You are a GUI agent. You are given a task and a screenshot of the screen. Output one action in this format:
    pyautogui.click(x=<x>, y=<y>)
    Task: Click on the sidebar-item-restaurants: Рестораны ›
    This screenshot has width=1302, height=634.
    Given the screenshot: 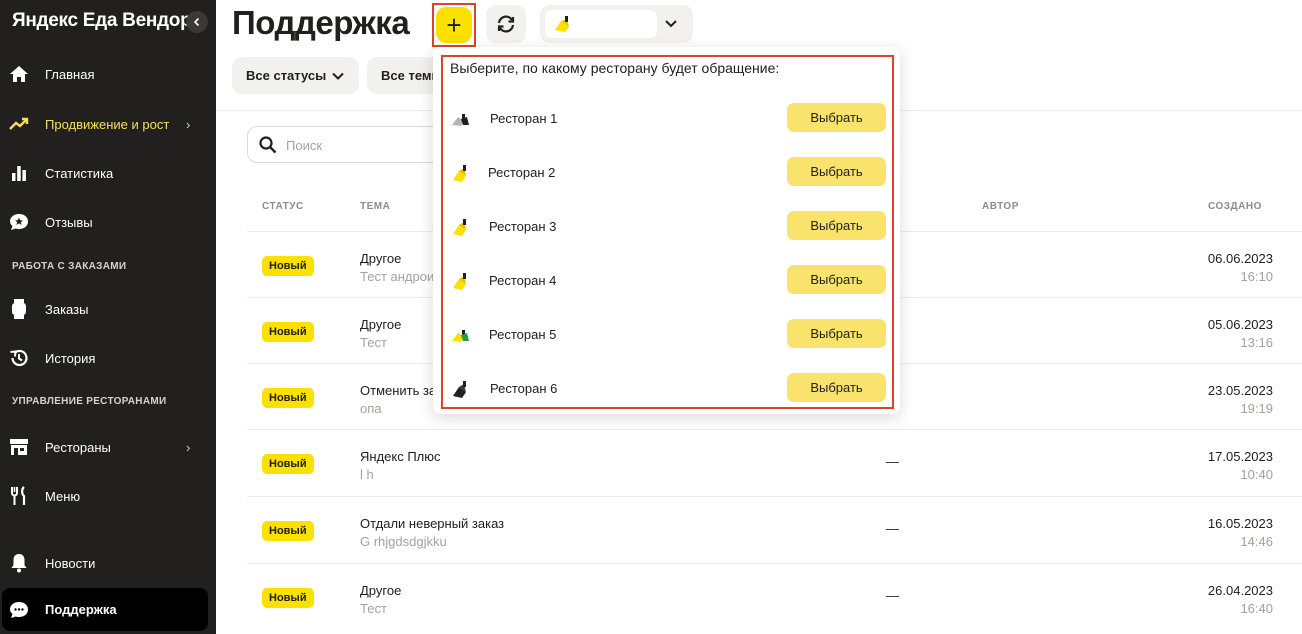 What is the action you would take?
    pyautogui.click(x=108, y=447)
    